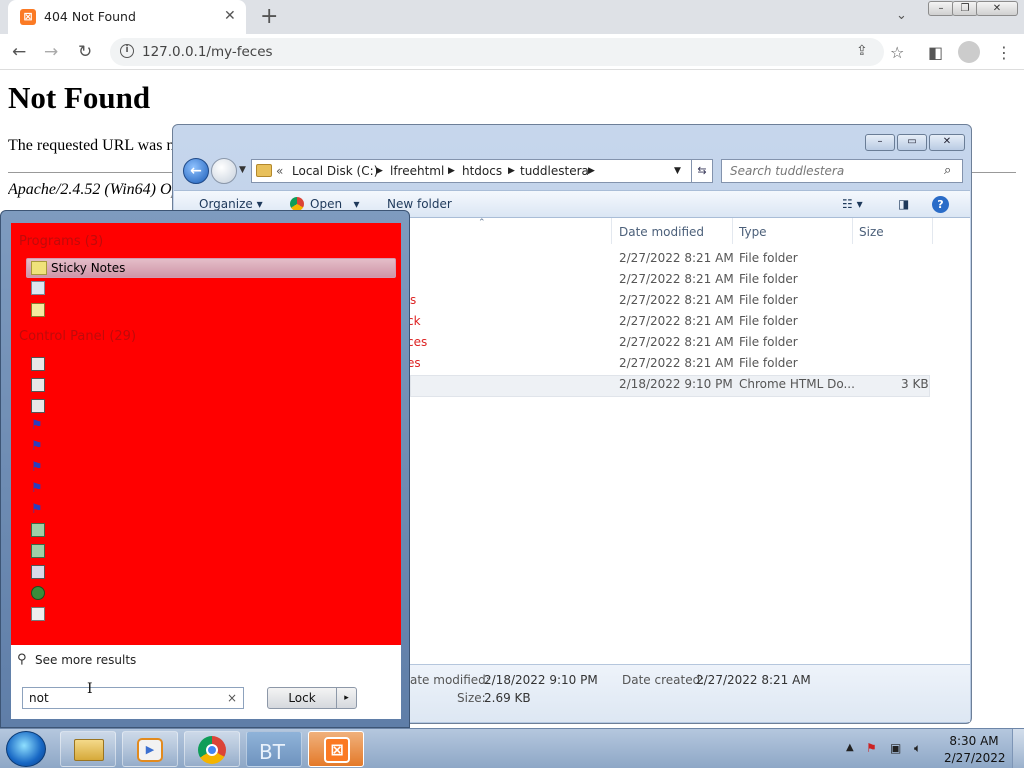  What do you see at coordinates (133, 698) in the screenshot?
I see `start-search-input: not ×` at bounding box center [133, 698].